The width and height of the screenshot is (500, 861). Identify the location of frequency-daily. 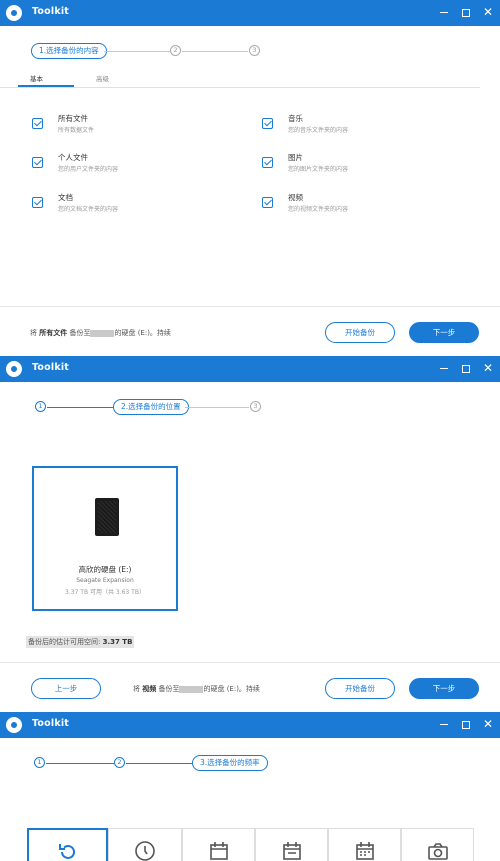
(218, 844).